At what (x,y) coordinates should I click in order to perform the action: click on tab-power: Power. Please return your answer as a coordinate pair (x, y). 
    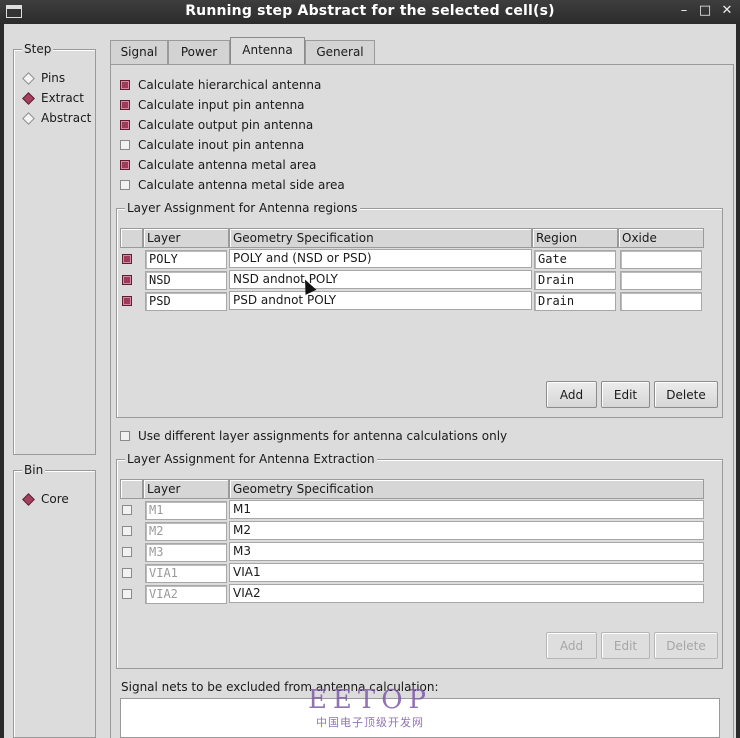
    Looking at the image, I should click on (199, 52).